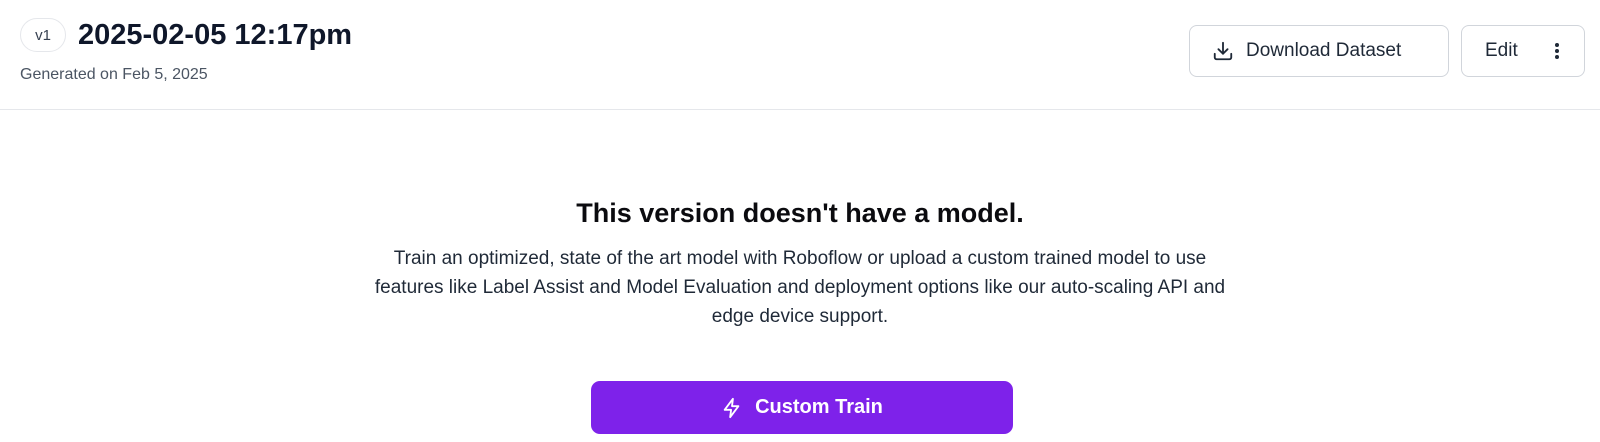 This screenshot has height=442, width=1600. I want to click on edit-label: Edit, so click(1501, 50).